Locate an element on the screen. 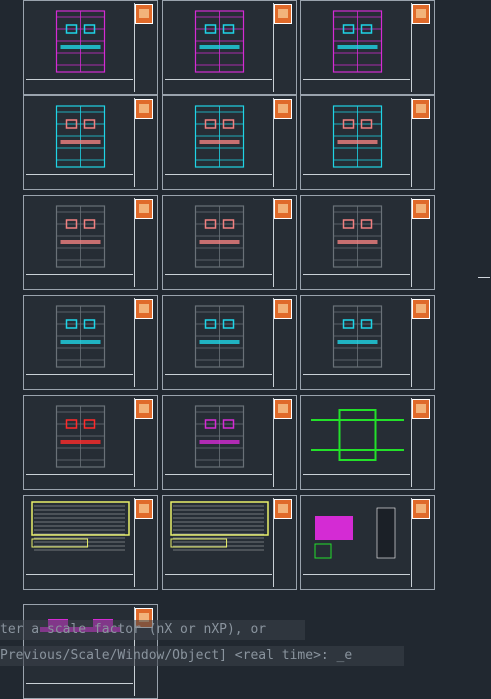 The width and height of the screenshot is (491, 699). crosshair-cursor is located at coordinates (484, 277).